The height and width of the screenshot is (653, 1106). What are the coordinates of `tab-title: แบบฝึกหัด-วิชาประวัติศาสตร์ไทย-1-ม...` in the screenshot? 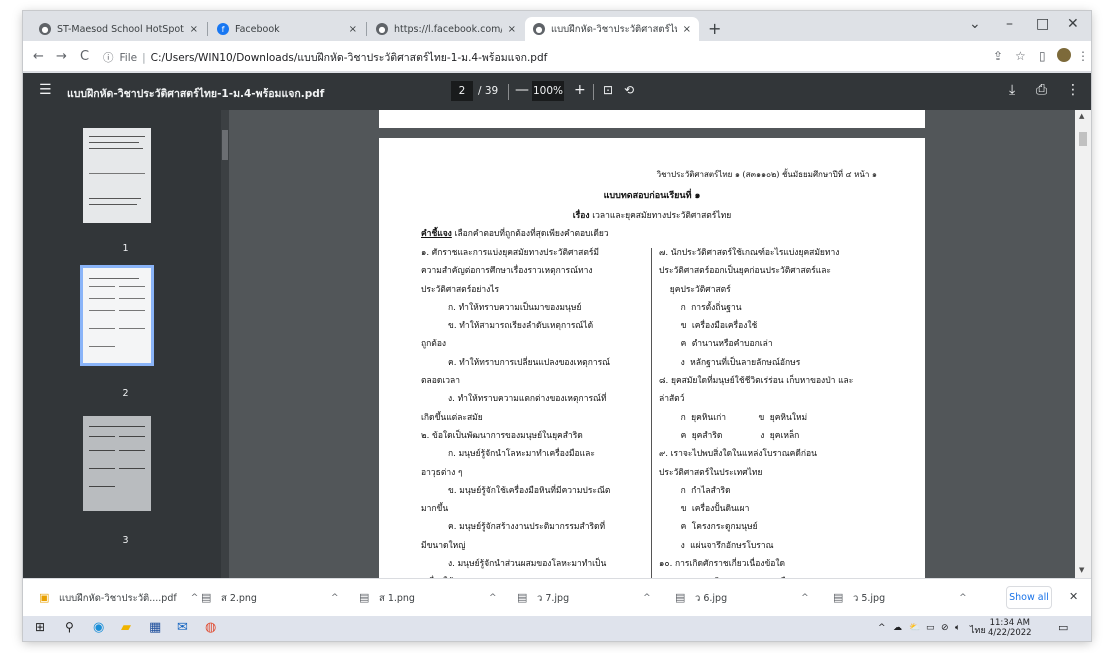 It's located at (614, 29).